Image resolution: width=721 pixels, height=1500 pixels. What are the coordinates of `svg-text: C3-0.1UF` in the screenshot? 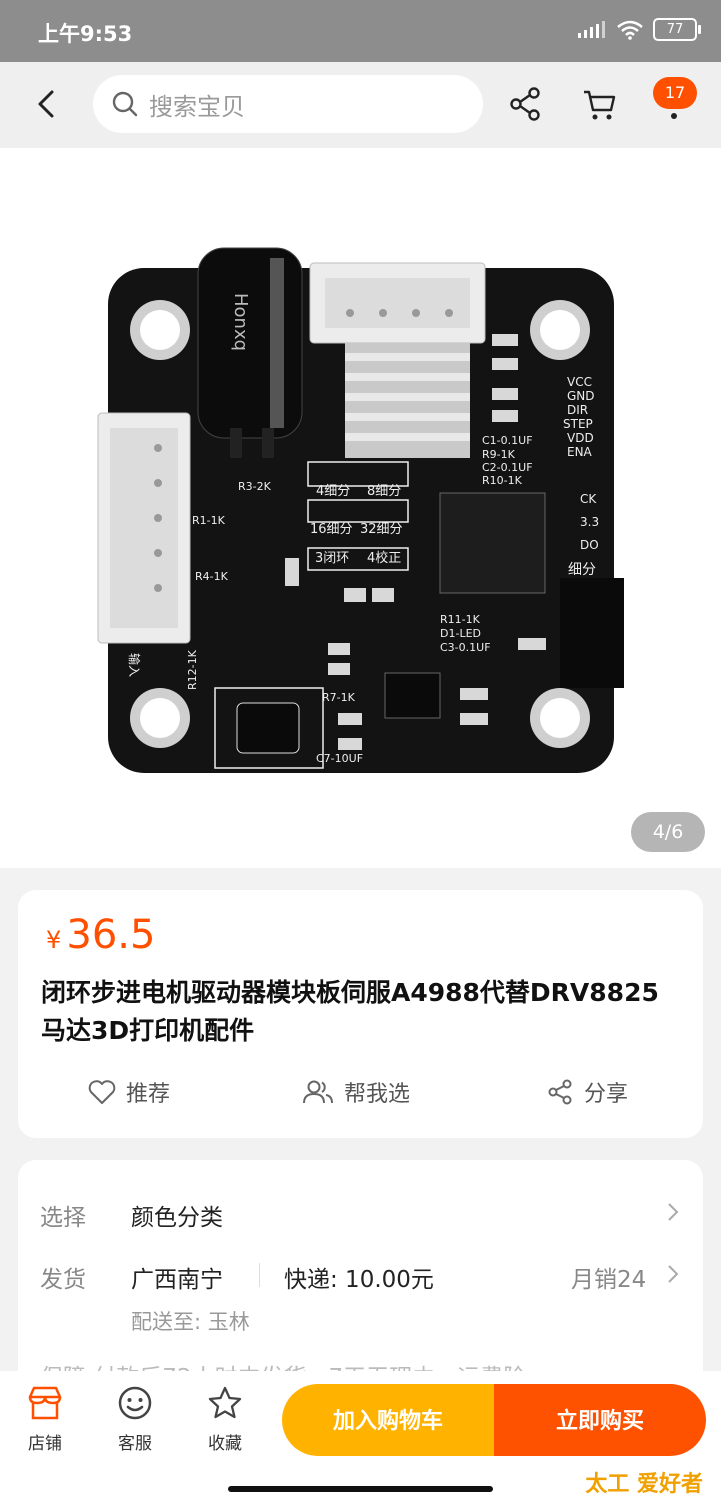 It's located at (465, 647).